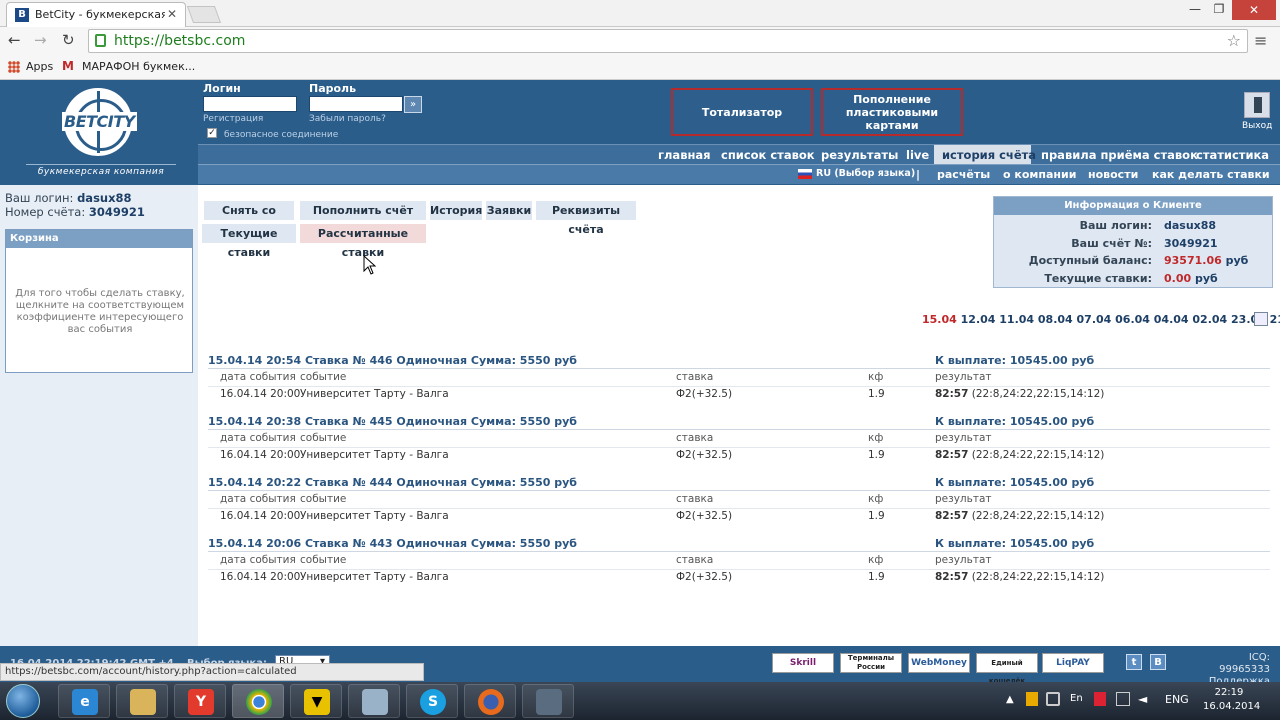 This screenshot has height=720, width=1280. Describe the element at coordinates (363, 241) in the screenshot. I see `tab-settled-bets: Рассчитанные ставки` at that location.